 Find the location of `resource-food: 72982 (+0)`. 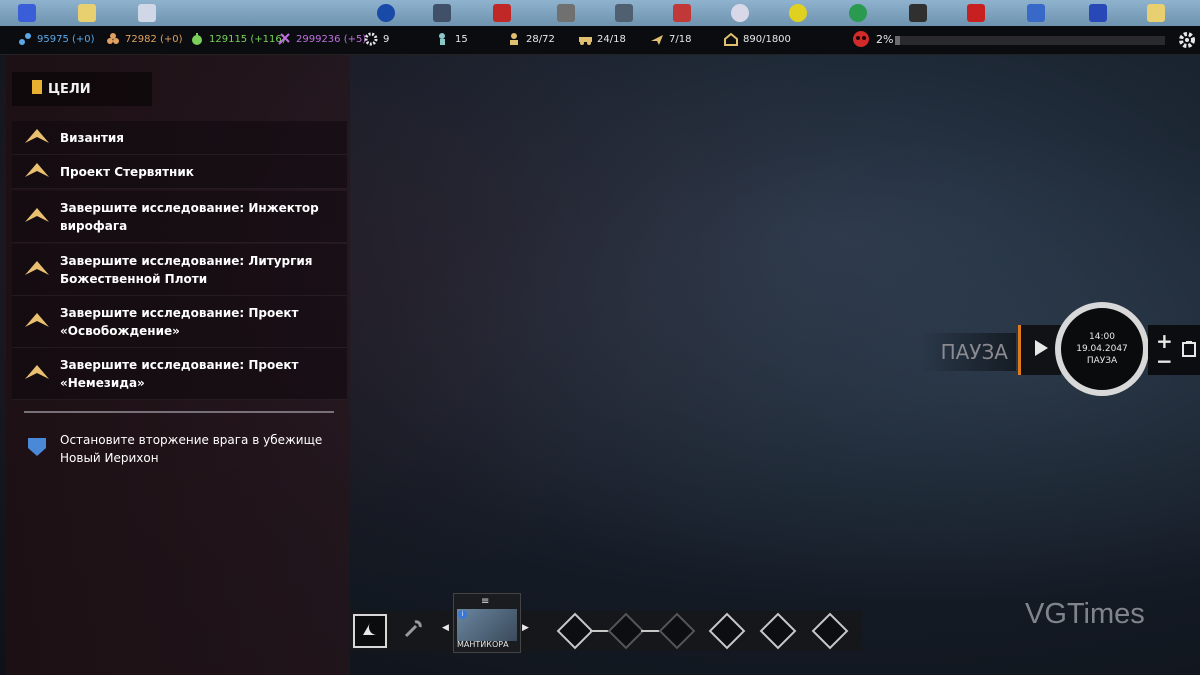

resource-food: 72982 (+0) is located at coordinates (144, 39).